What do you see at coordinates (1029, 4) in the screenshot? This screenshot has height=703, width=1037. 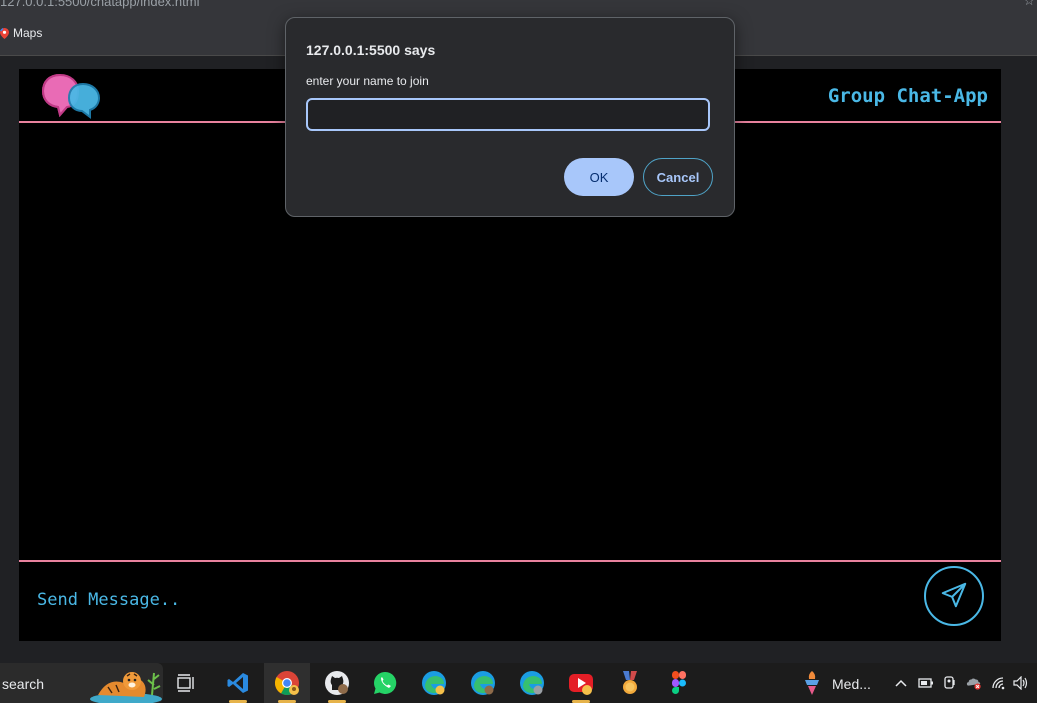 I see `bookmark-star-icon: ☆` at bounding box center [1029, 4].